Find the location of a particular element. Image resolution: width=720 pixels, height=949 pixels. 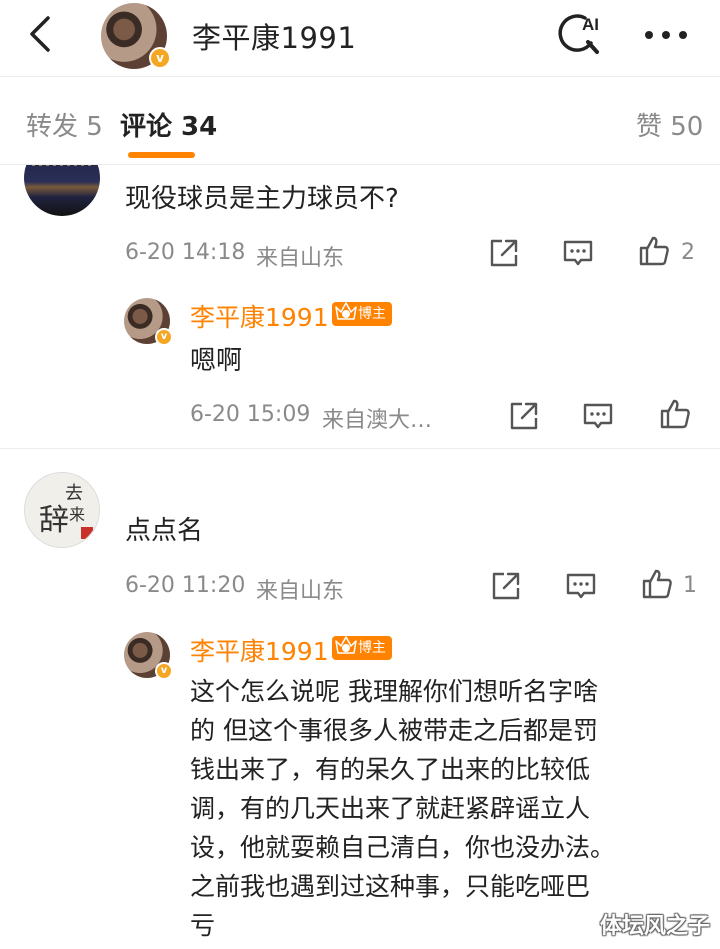

header-avatar: v is located at coordinates (136, 36).